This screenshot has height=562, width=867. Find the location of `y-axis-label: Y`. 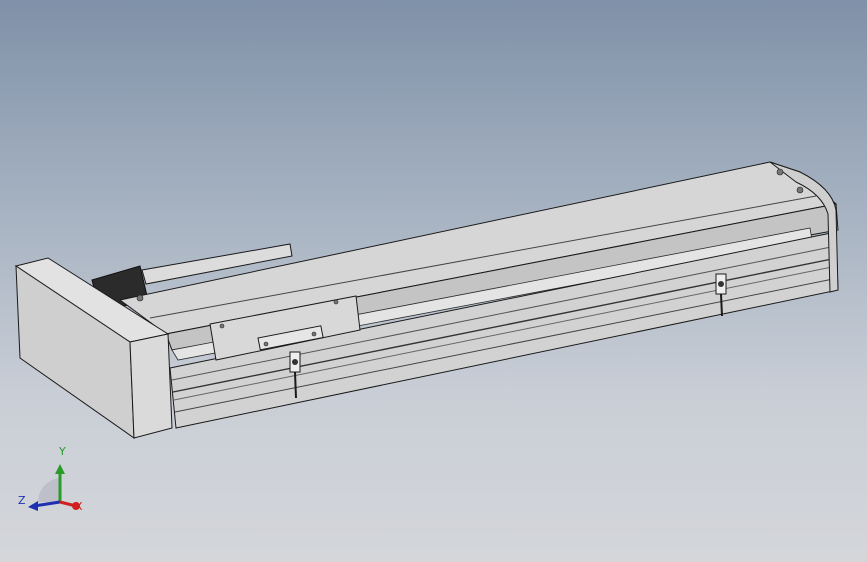

y-axis-label: Y is located at coordinates (62, 451).